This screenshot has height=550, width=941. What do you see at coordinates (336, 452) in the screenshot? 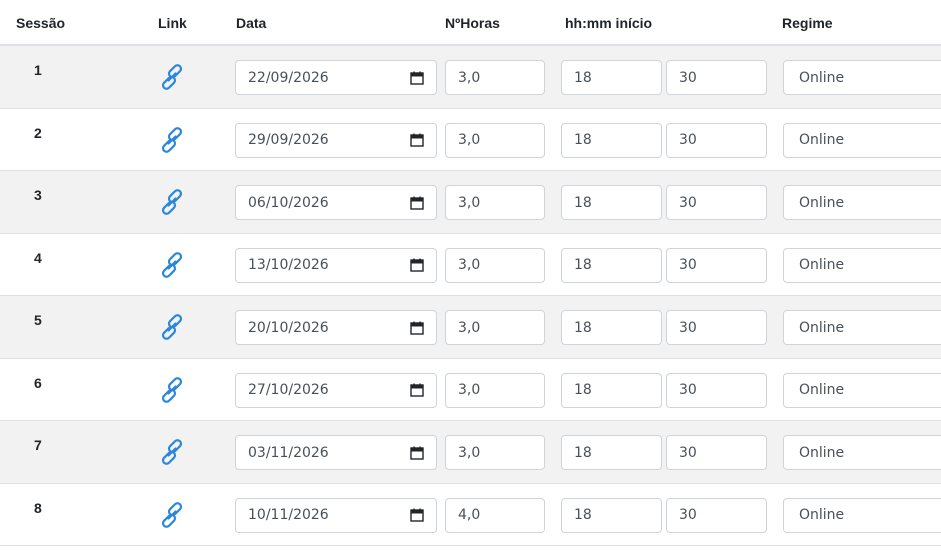
I see `date-input: 03/11/2026` at bounding box center [336, 452].